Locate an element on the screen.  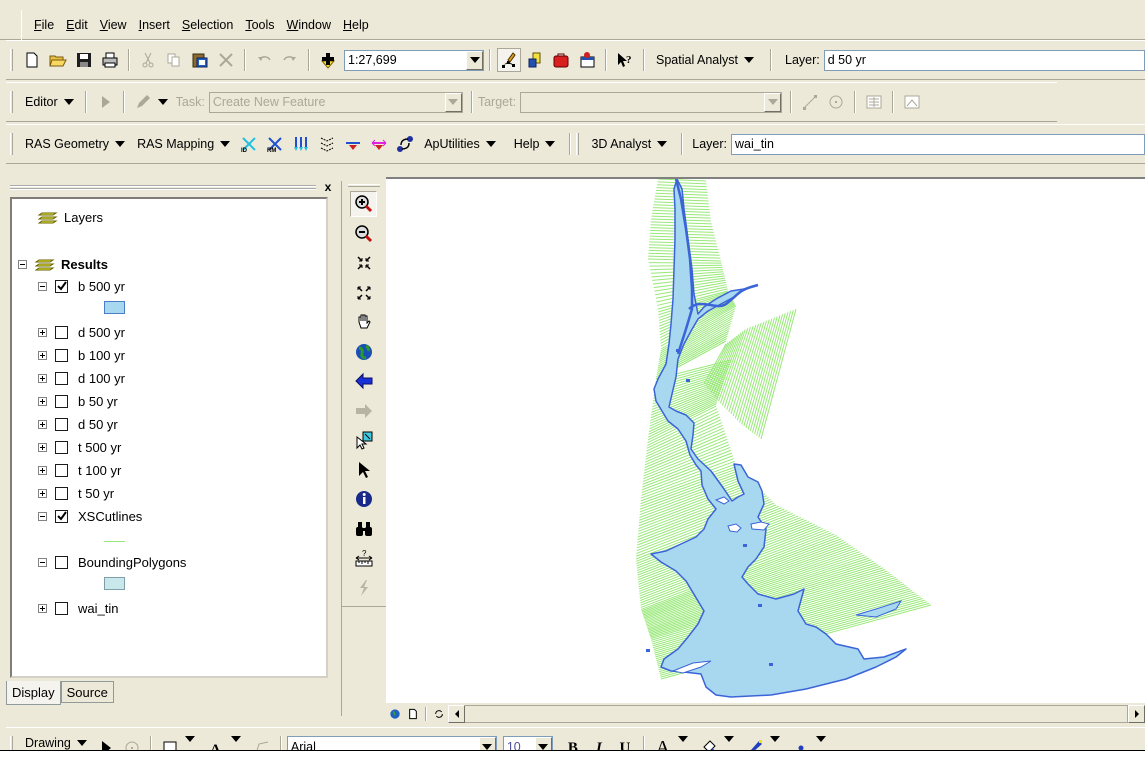
toc-group-results: Results is located at coordinates (63, 264).